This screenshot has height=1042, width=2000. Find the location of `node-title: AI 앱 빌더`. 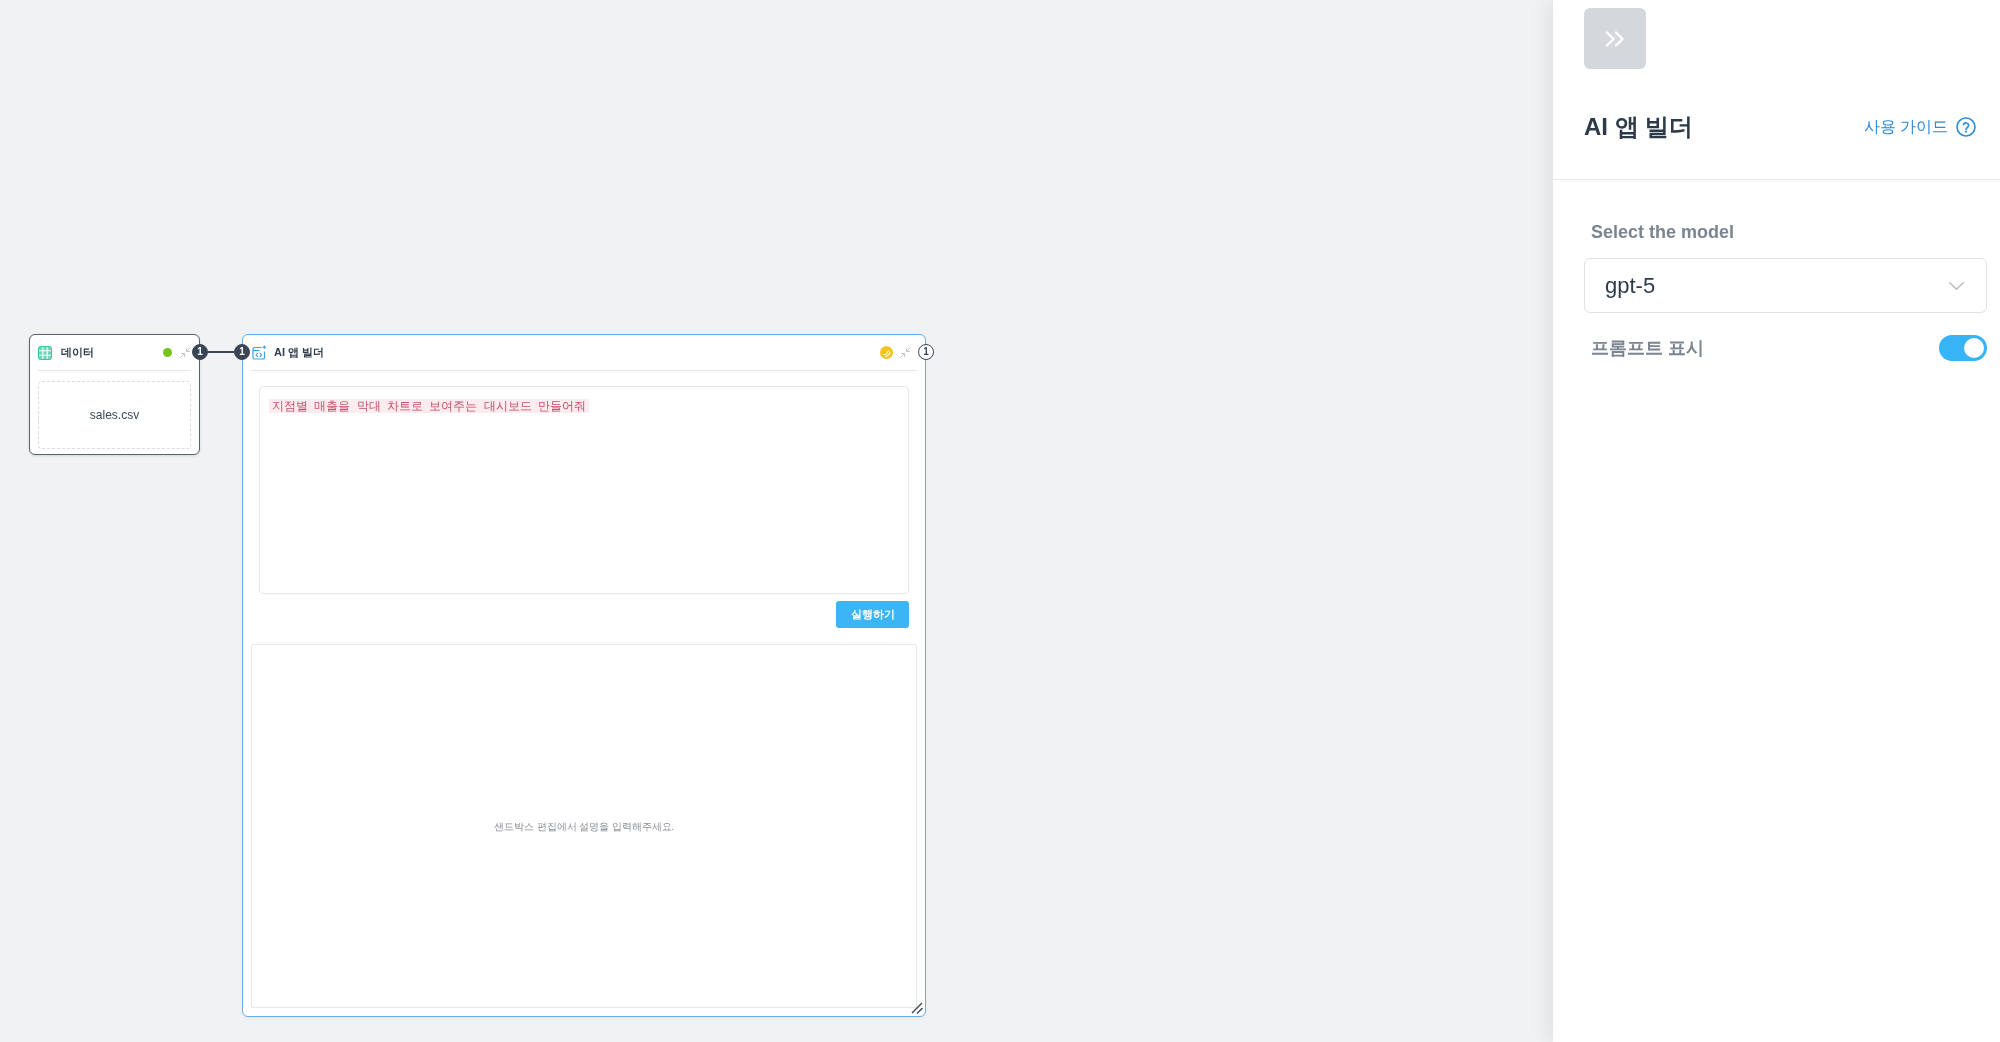

node-title: AI 앱 빌더 is located at coordinates (299, 353).